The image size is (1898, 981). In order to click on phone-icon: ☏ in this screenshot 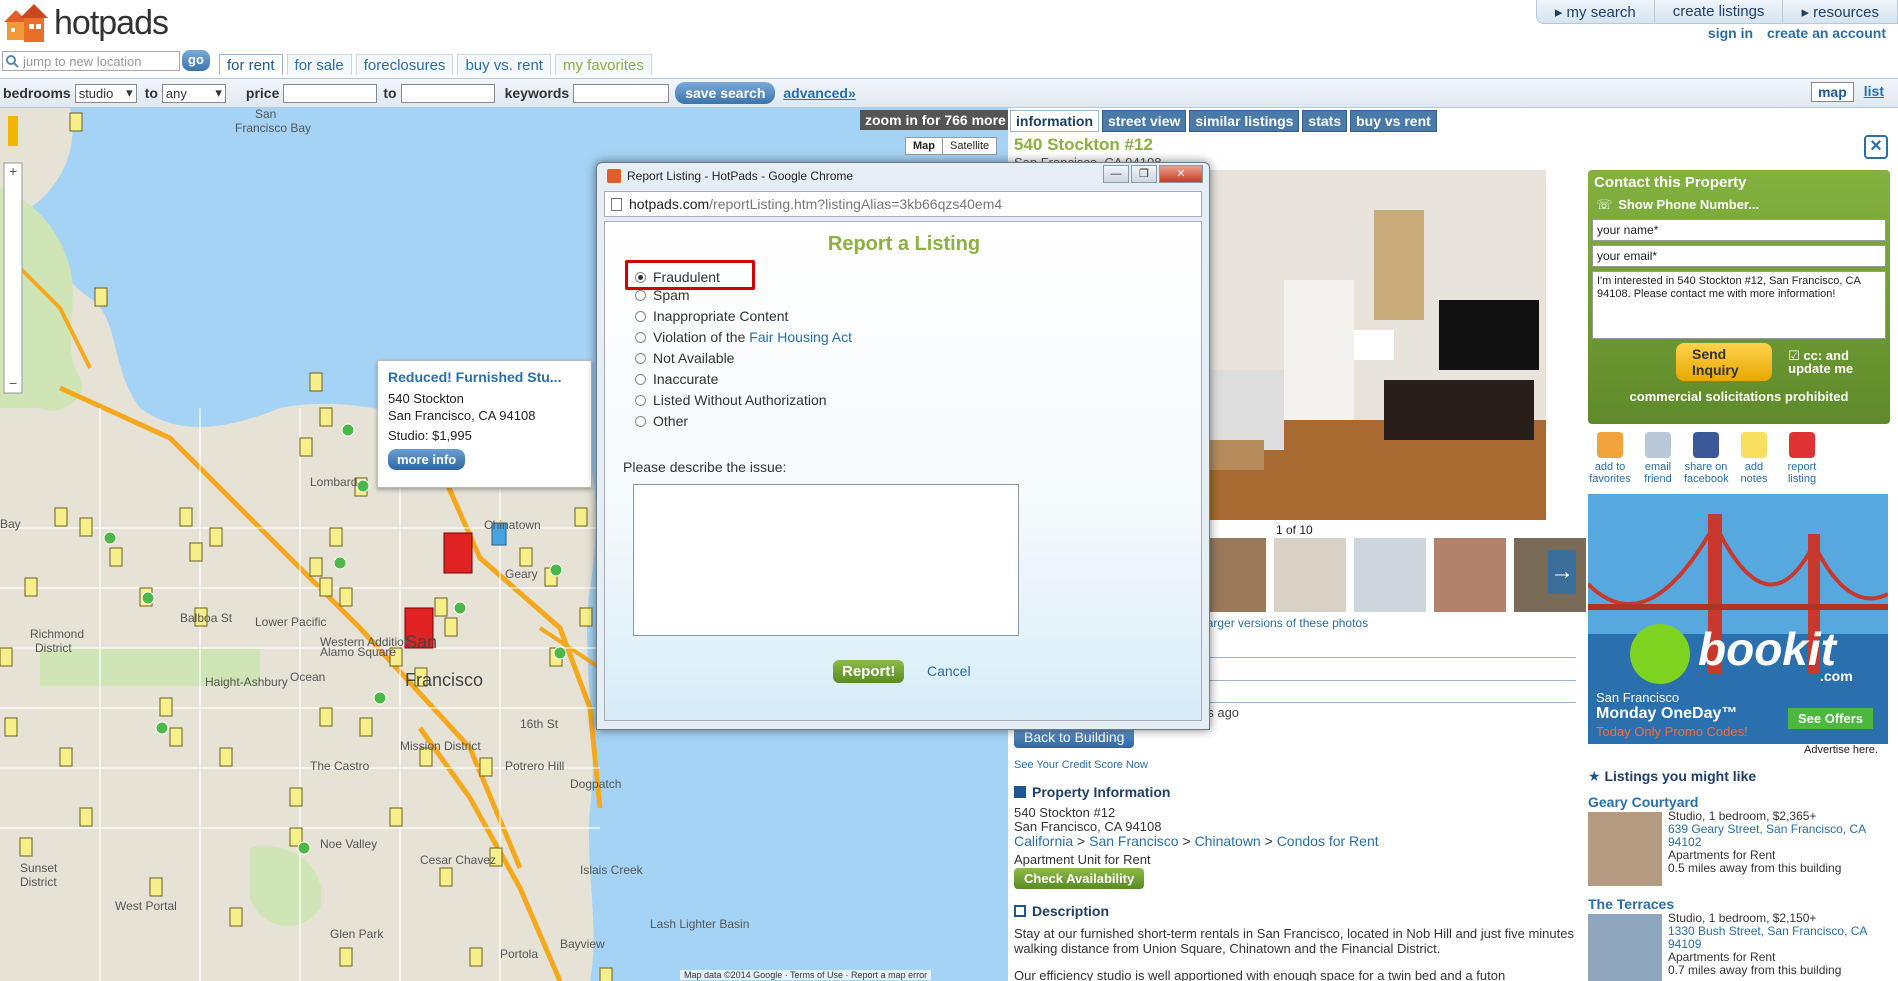, I will do `click(1604, 204)`.